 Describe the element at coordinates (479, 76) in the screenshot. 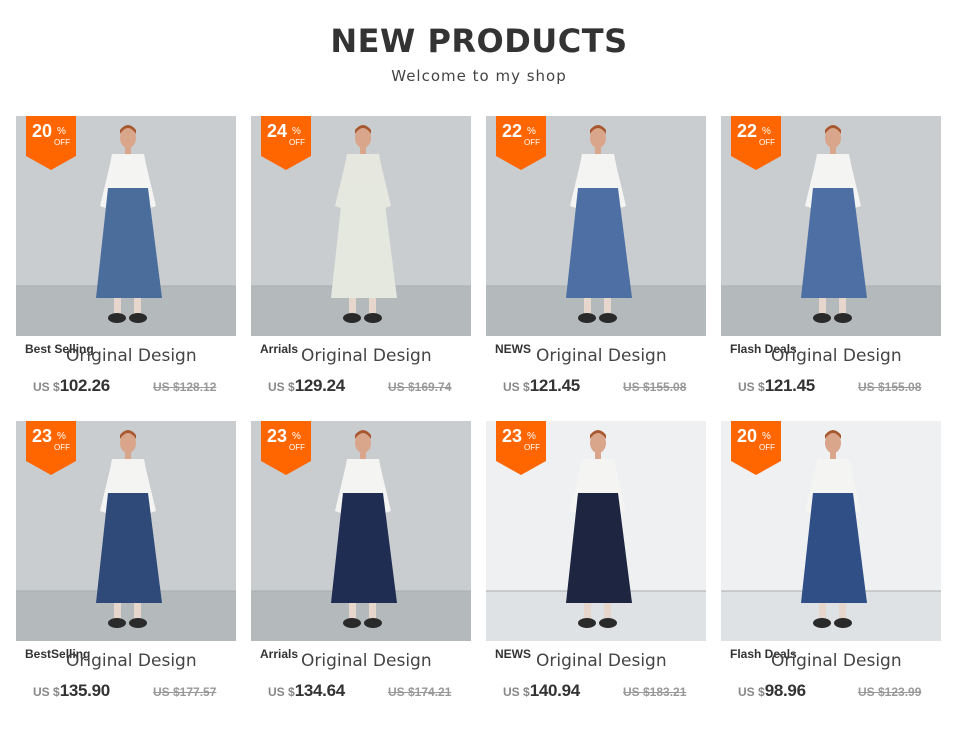

I see `section-subtitle: Welcome to my shop` at that location.